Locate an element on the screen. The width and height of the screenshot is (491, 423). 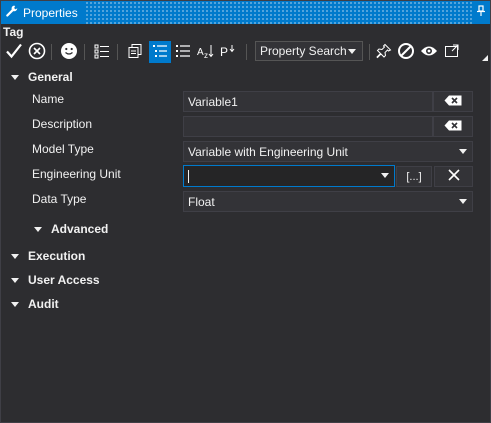
smiley-button is located at coordinates (69, 52).